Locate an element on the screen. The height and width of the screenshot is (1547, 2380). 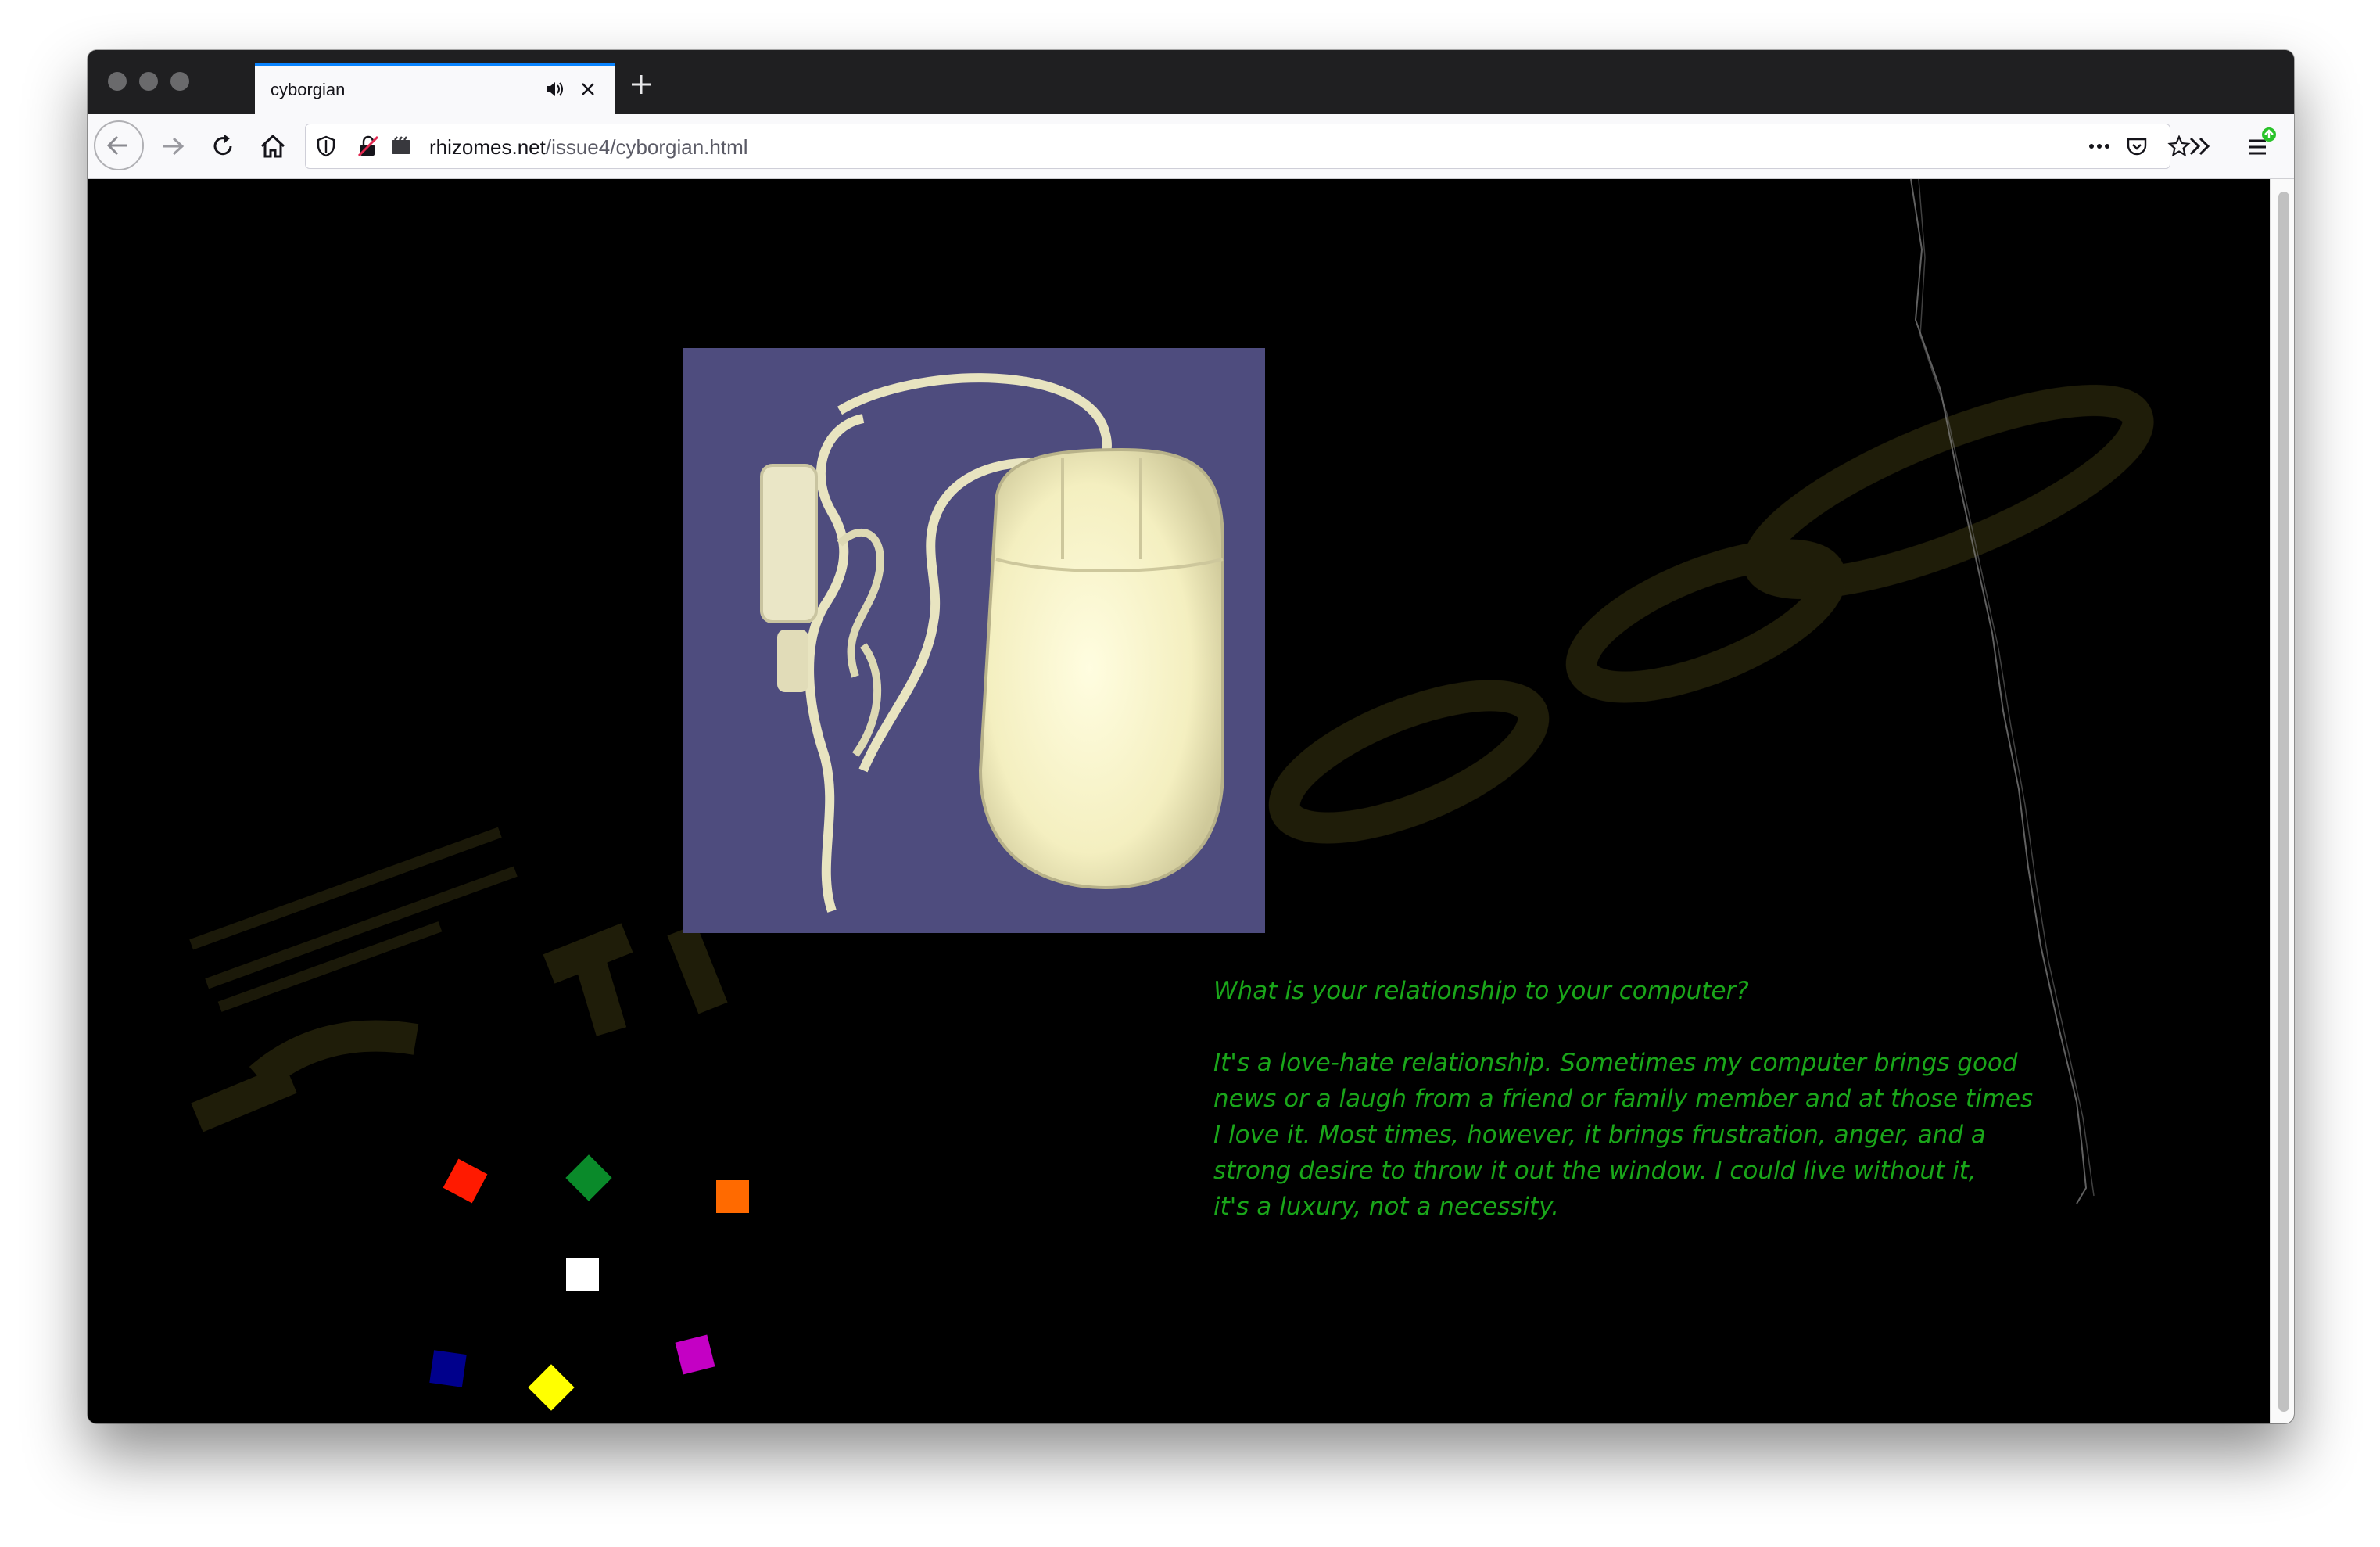
pocket-icon is located at coordinates (2136, 146).